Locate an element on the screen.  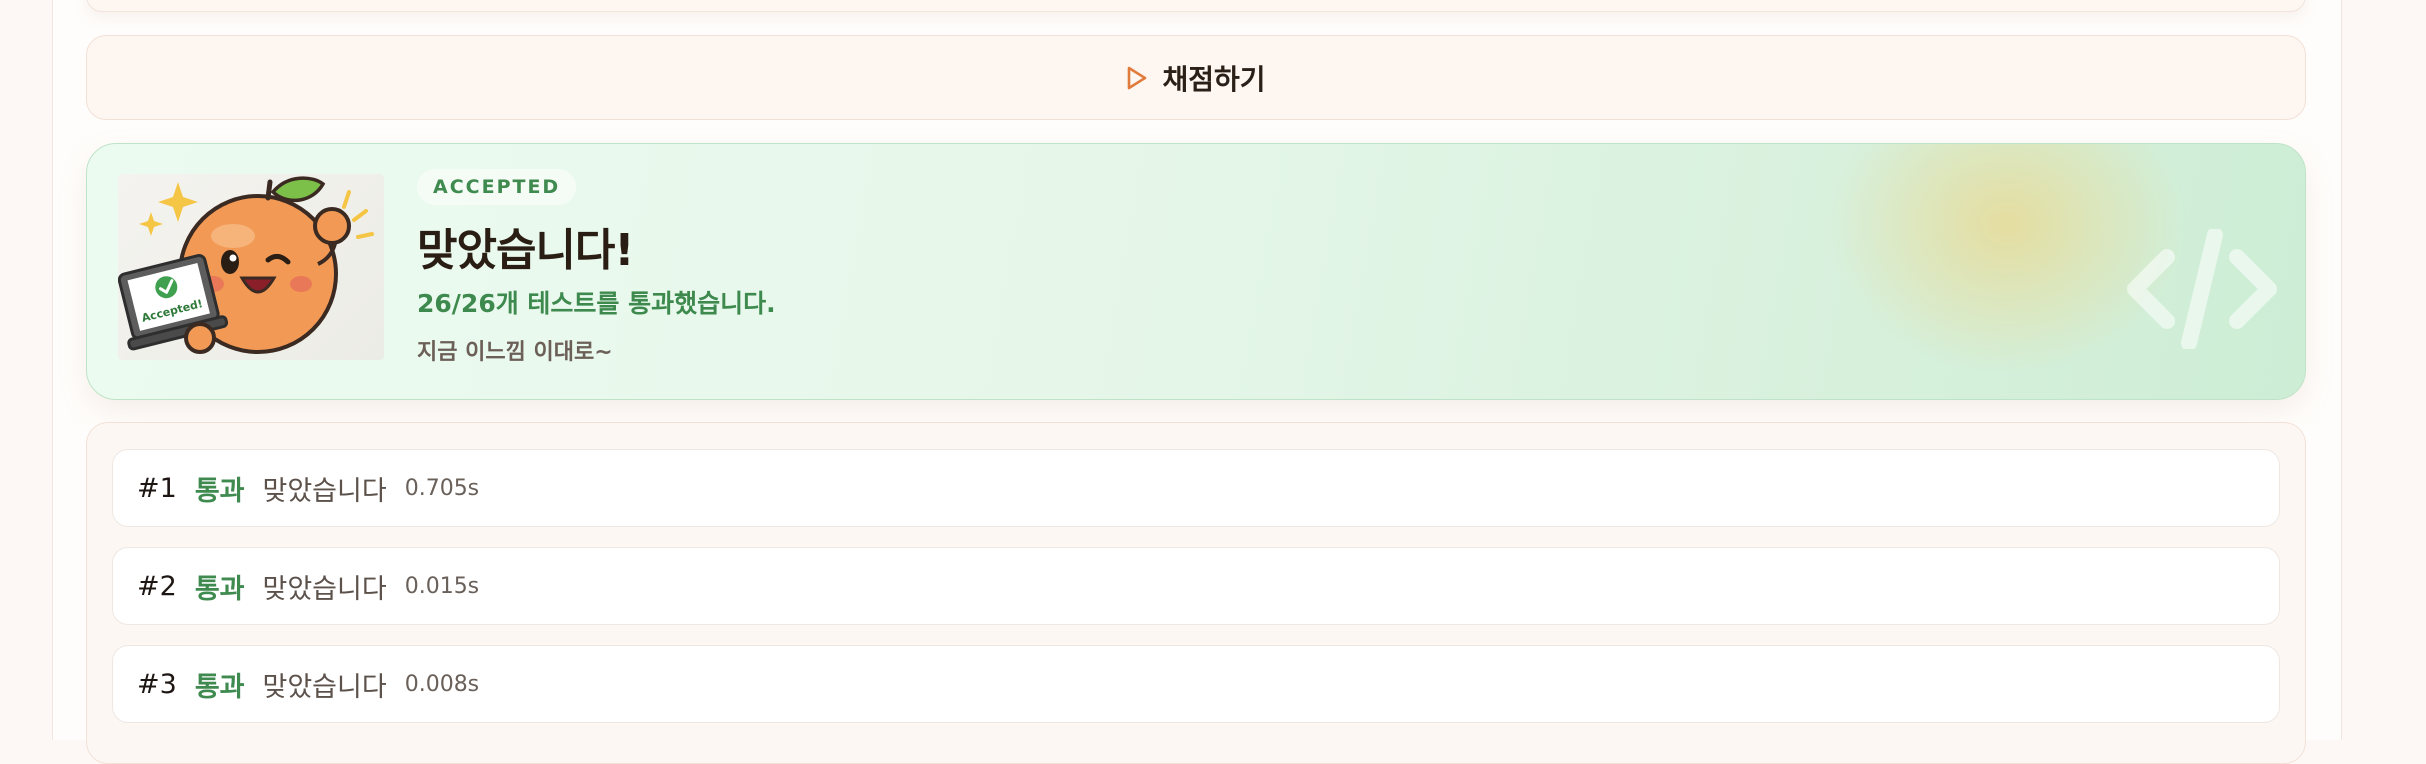
grade-button: 채점하기 is located at coordinates (1196, 77).